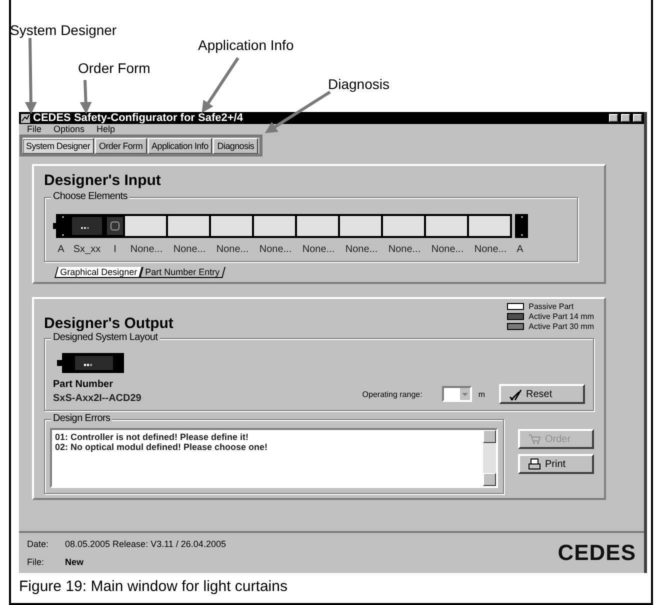  I want to click on scrollbar, so click(489, 458).